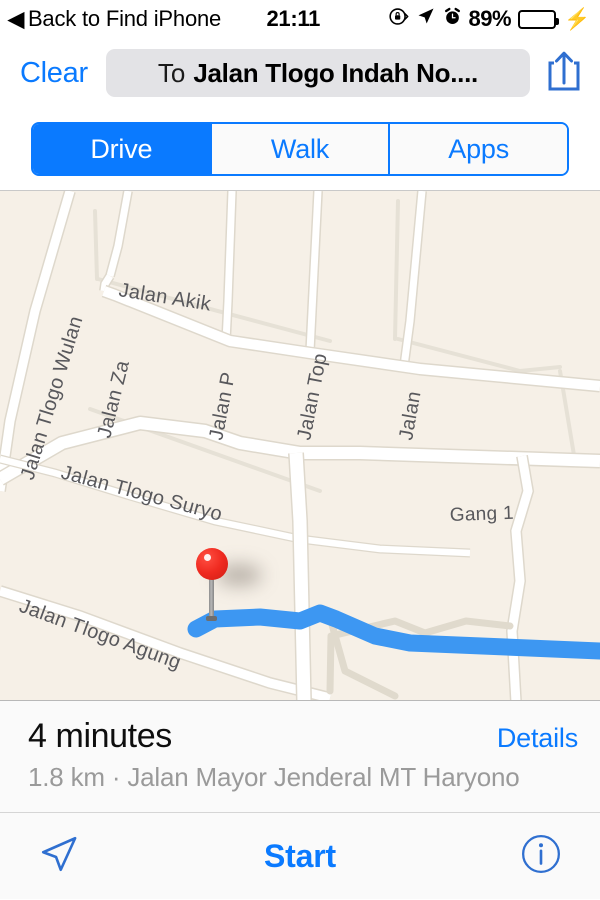 The height and width of the screenshot is (900, 600). What do you see at coordinates (222, 406) in the screenshot?
I see `map-label-jalan-p: Jalan P` at bounding box center [222, 406].